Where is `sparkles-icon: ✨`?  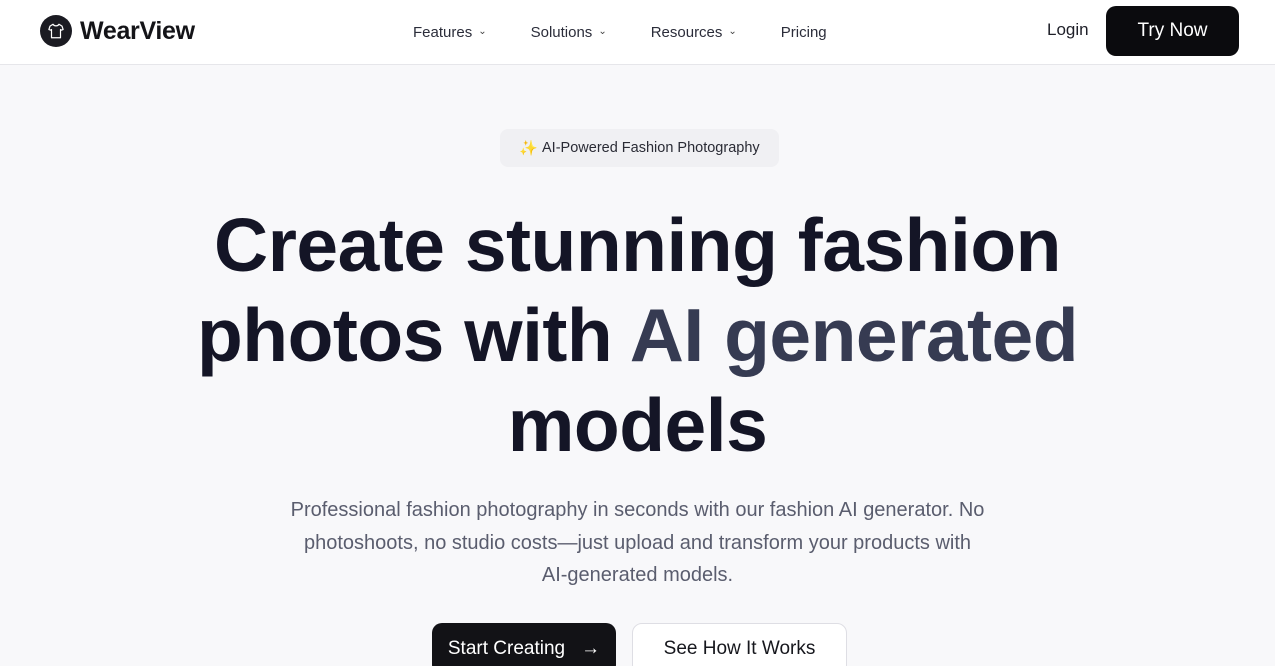
sparkles-icon: ✨ is located at coordinates (529, 148).